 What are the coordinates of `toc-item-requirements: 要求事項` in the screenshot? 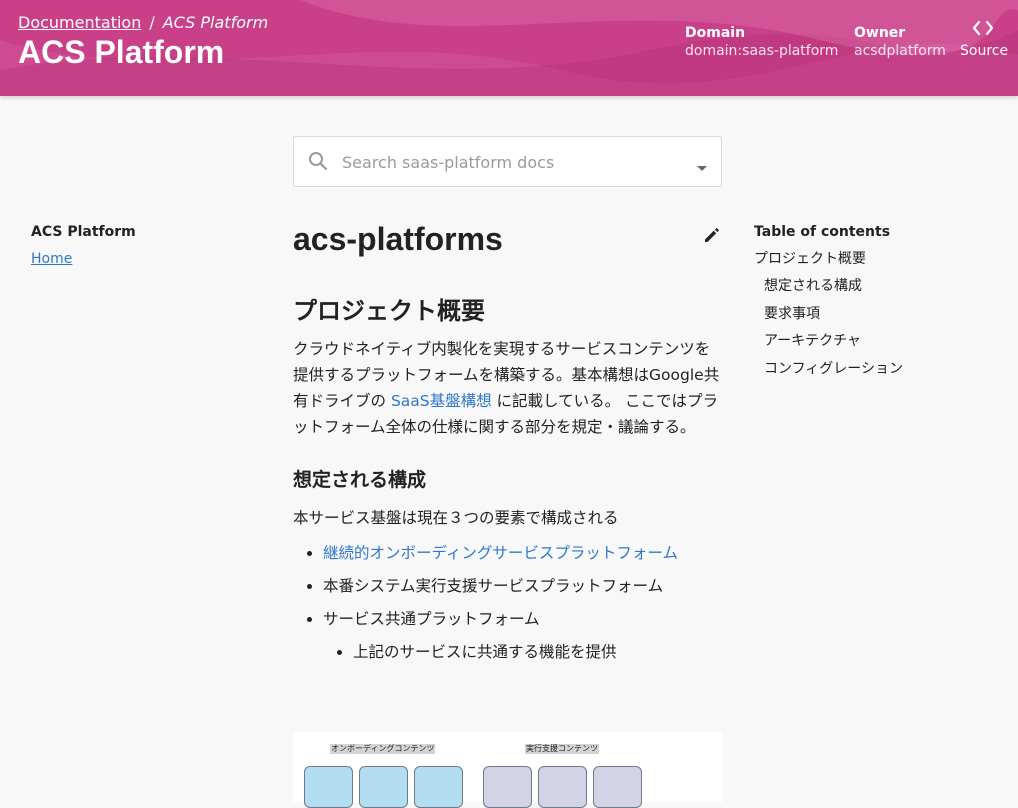 It's located at (828, 315).